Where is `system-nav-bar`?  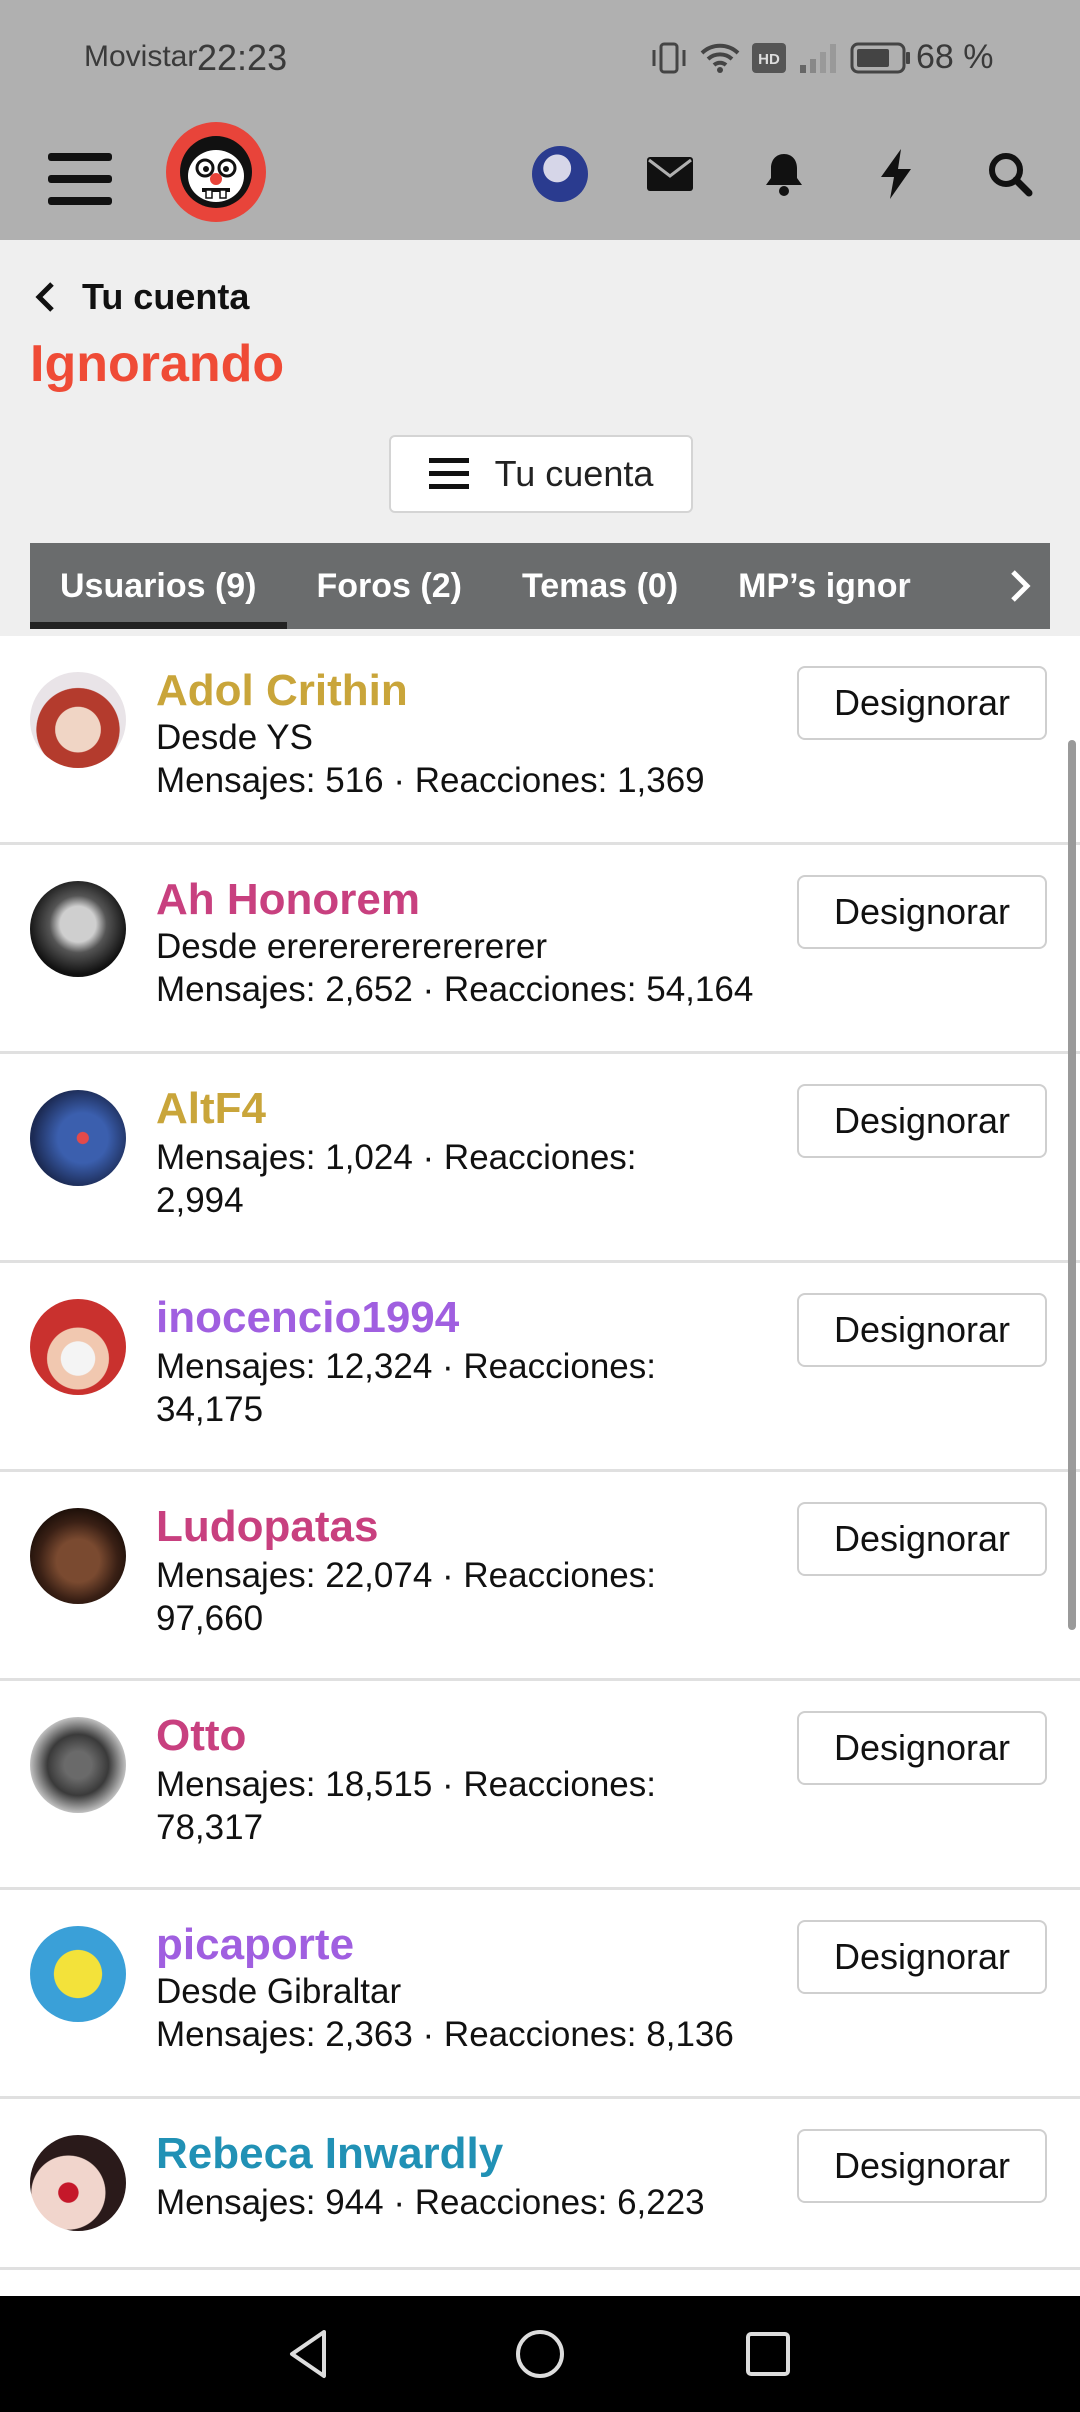 system-nav-bar is located at coordinates (540, 2354).